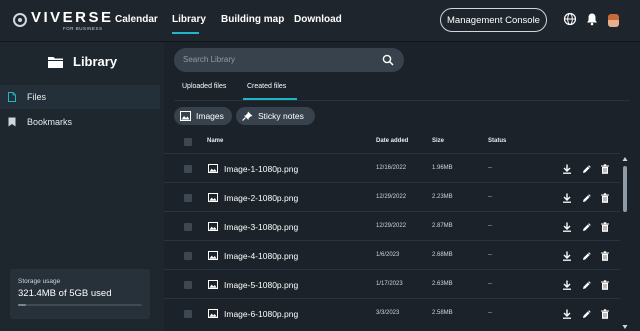 The image size is (640, 331). I want to click on size-cell: 2.23MB, so click(442, 197).